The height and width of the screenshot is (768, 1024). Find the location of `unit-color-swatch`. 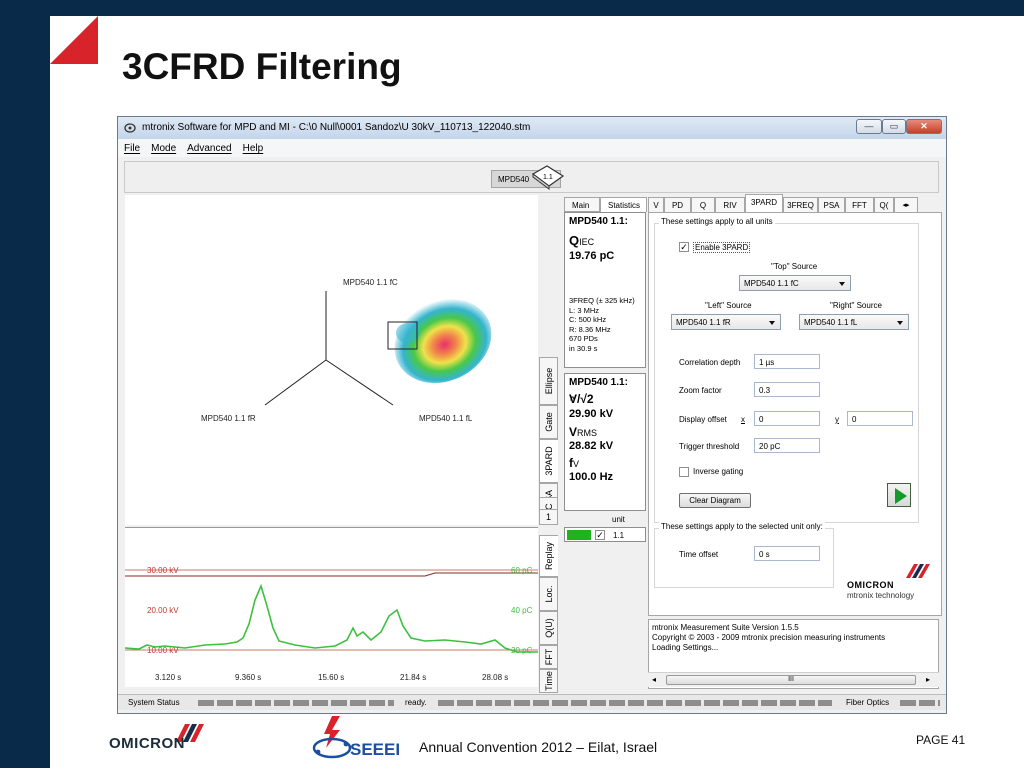

unit-color-swatch is located at coordinates (579, 535).